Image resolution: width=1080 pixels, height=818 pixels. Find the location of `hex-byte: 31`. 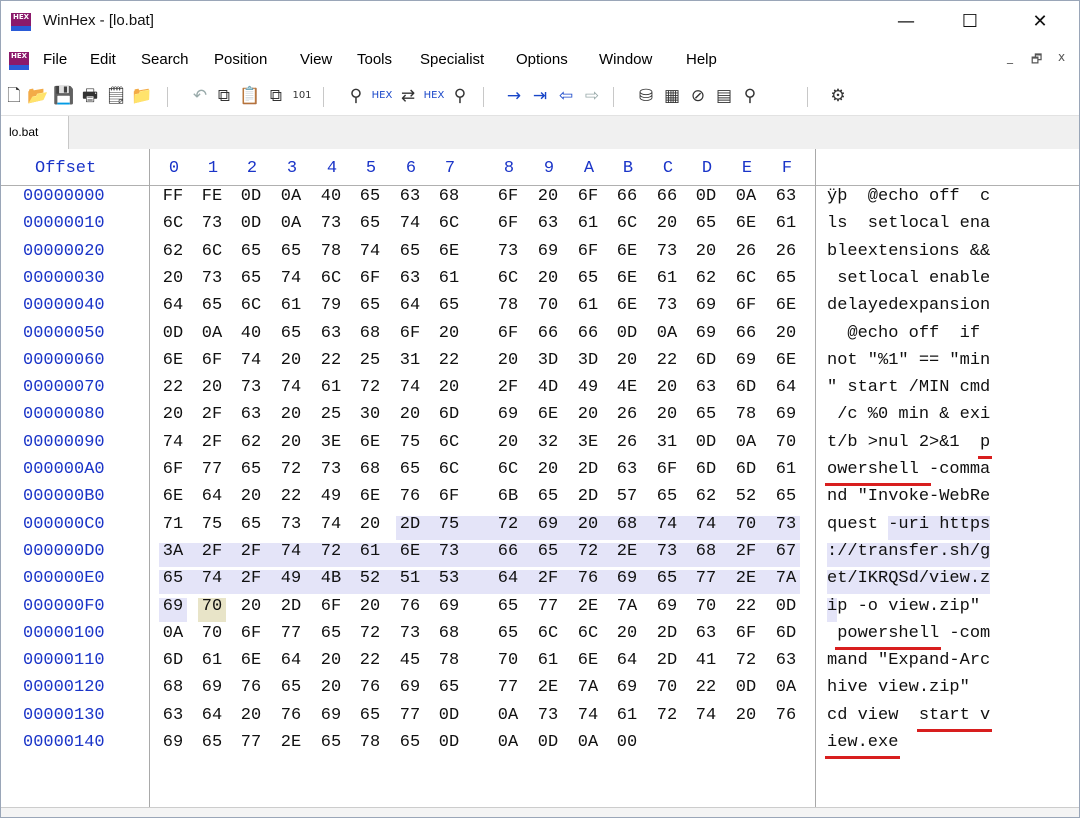

hex-byte: 31 is located at coordinates (410, 360).